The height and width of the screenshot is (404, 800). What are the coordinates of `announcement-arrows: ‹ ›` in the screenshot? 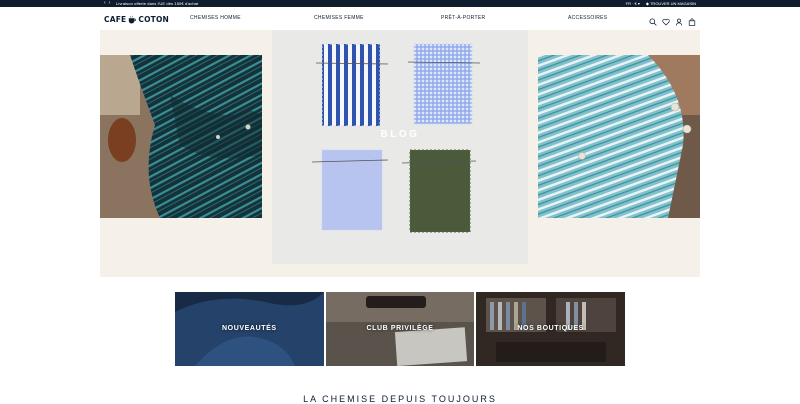 It's located at (107, 3).